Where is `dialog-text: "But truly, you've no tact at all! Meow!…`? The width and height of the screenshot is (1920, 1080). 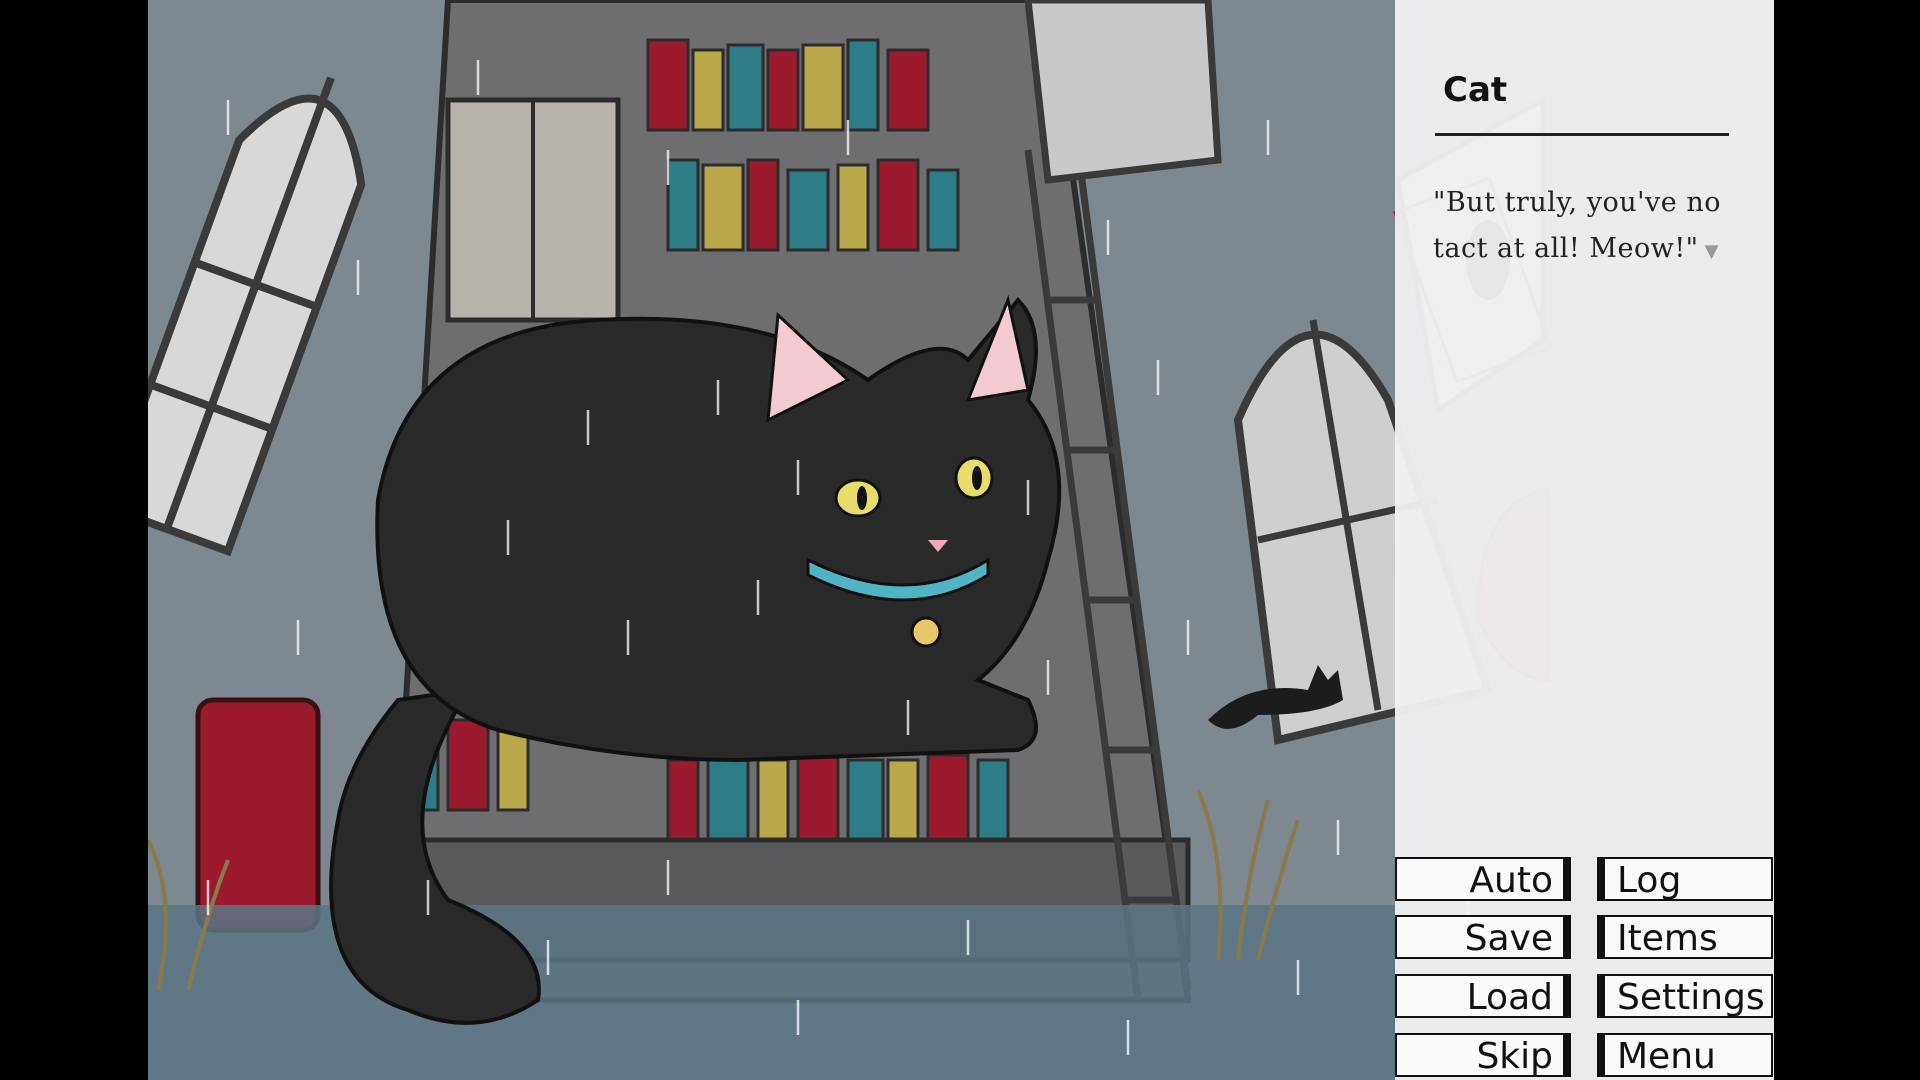
dialog-text: "But truly, you've no tact at all! Meow!… is located at coordinates (1598, 227).